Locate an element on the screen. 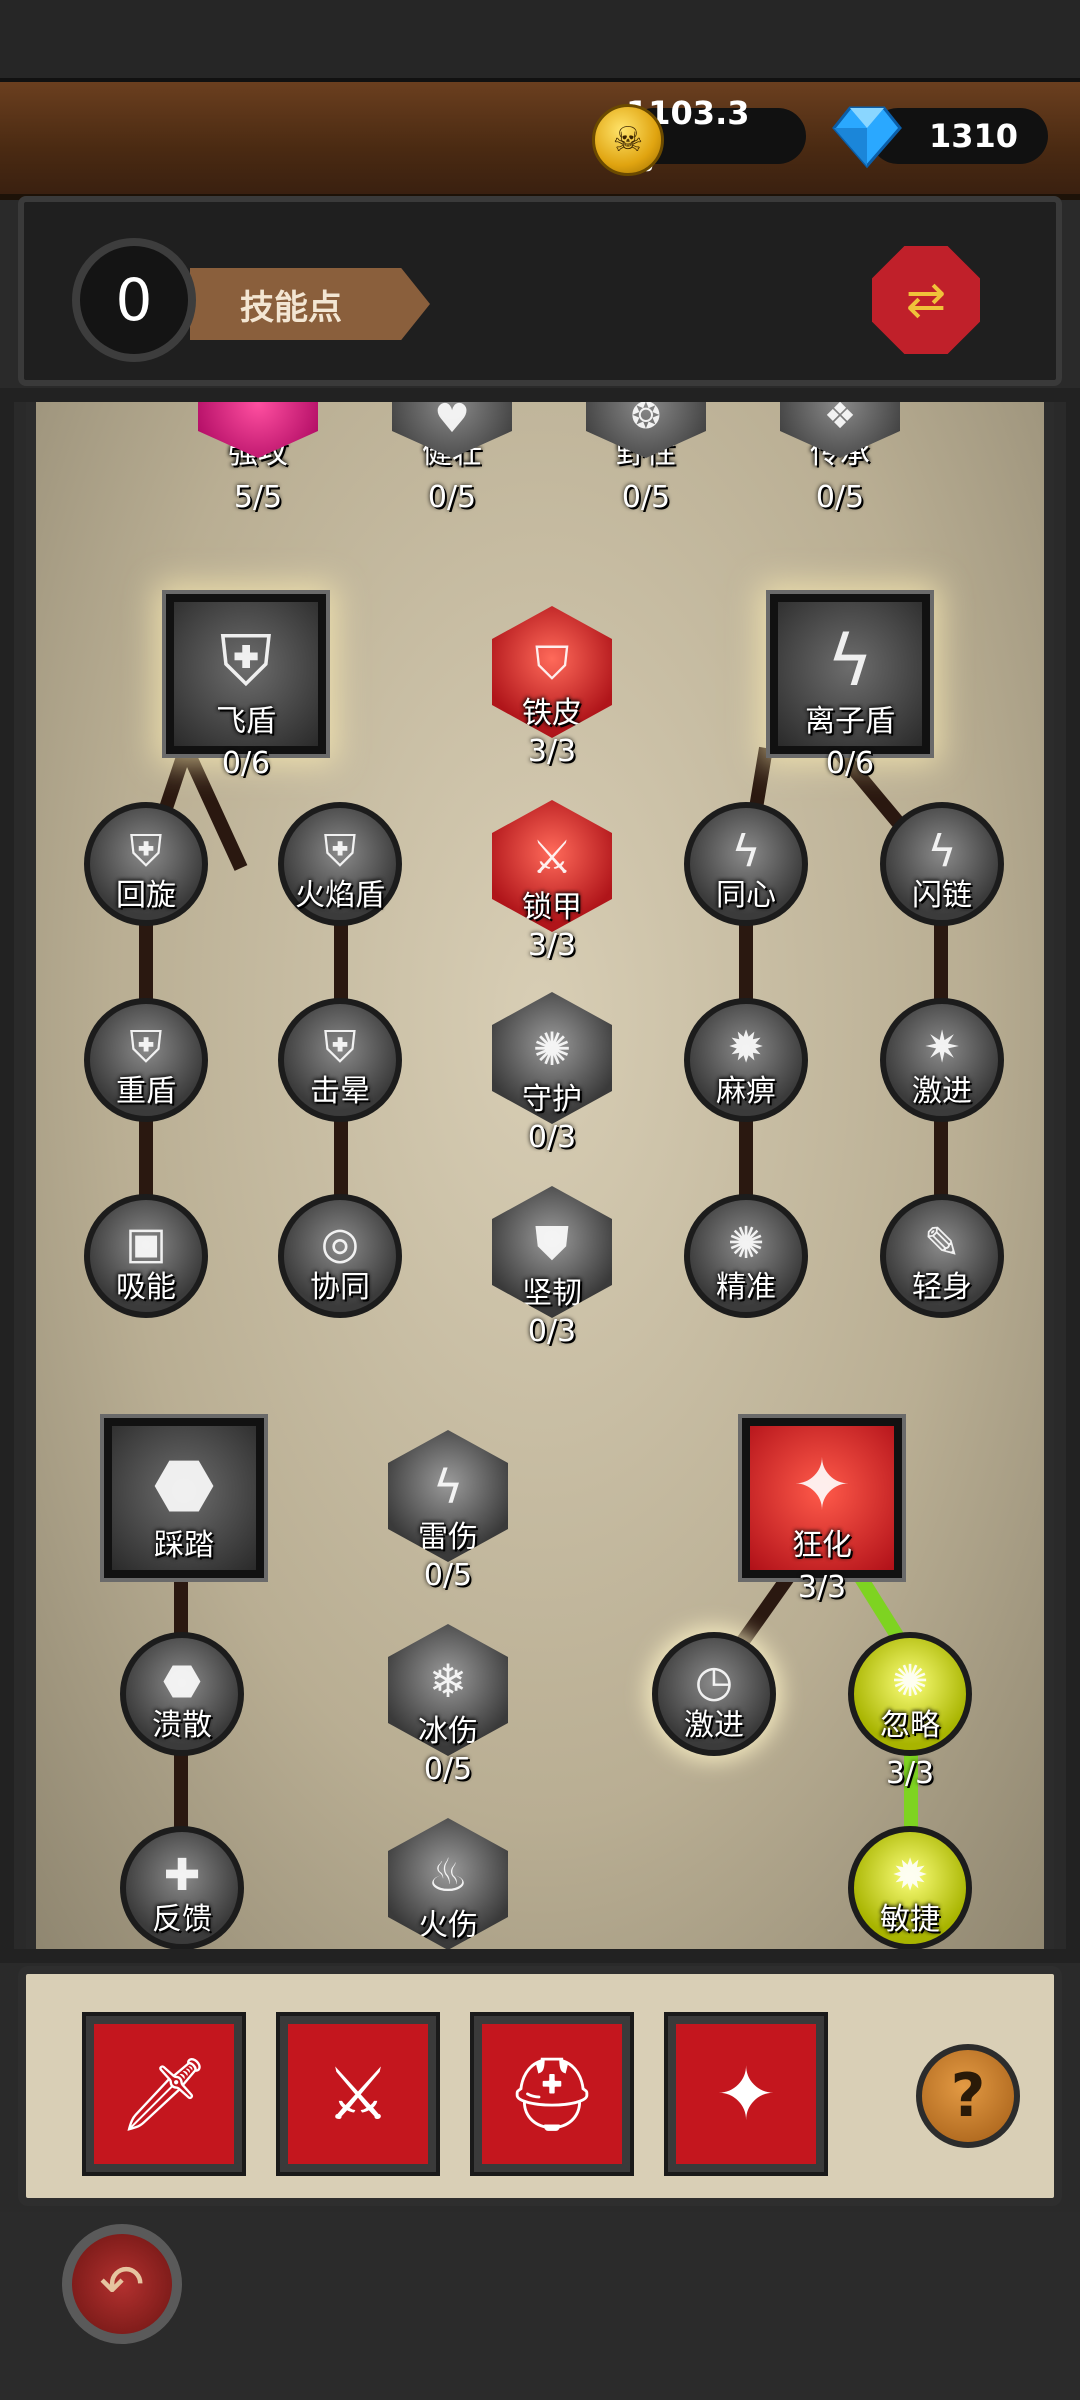 The image size is (1080, 2400). slash-sword-icon: 🗡 is located at coordinates (164, 2093).